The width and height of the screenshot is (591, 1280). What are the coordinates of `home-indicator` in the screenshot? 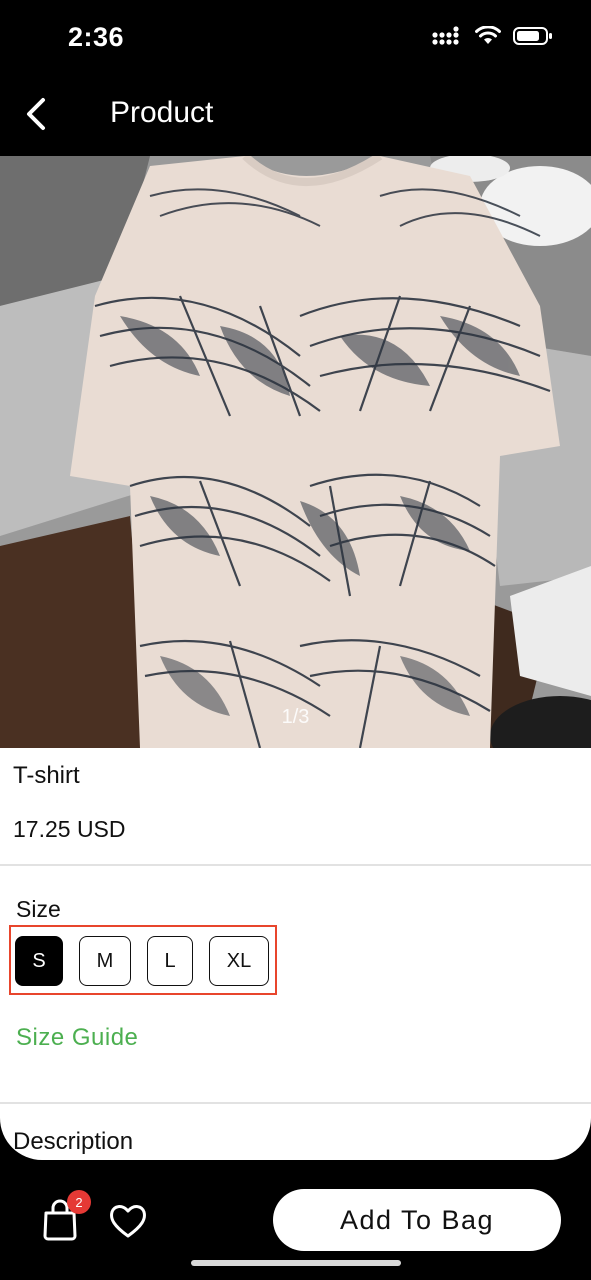 It's located at (296, 1263).